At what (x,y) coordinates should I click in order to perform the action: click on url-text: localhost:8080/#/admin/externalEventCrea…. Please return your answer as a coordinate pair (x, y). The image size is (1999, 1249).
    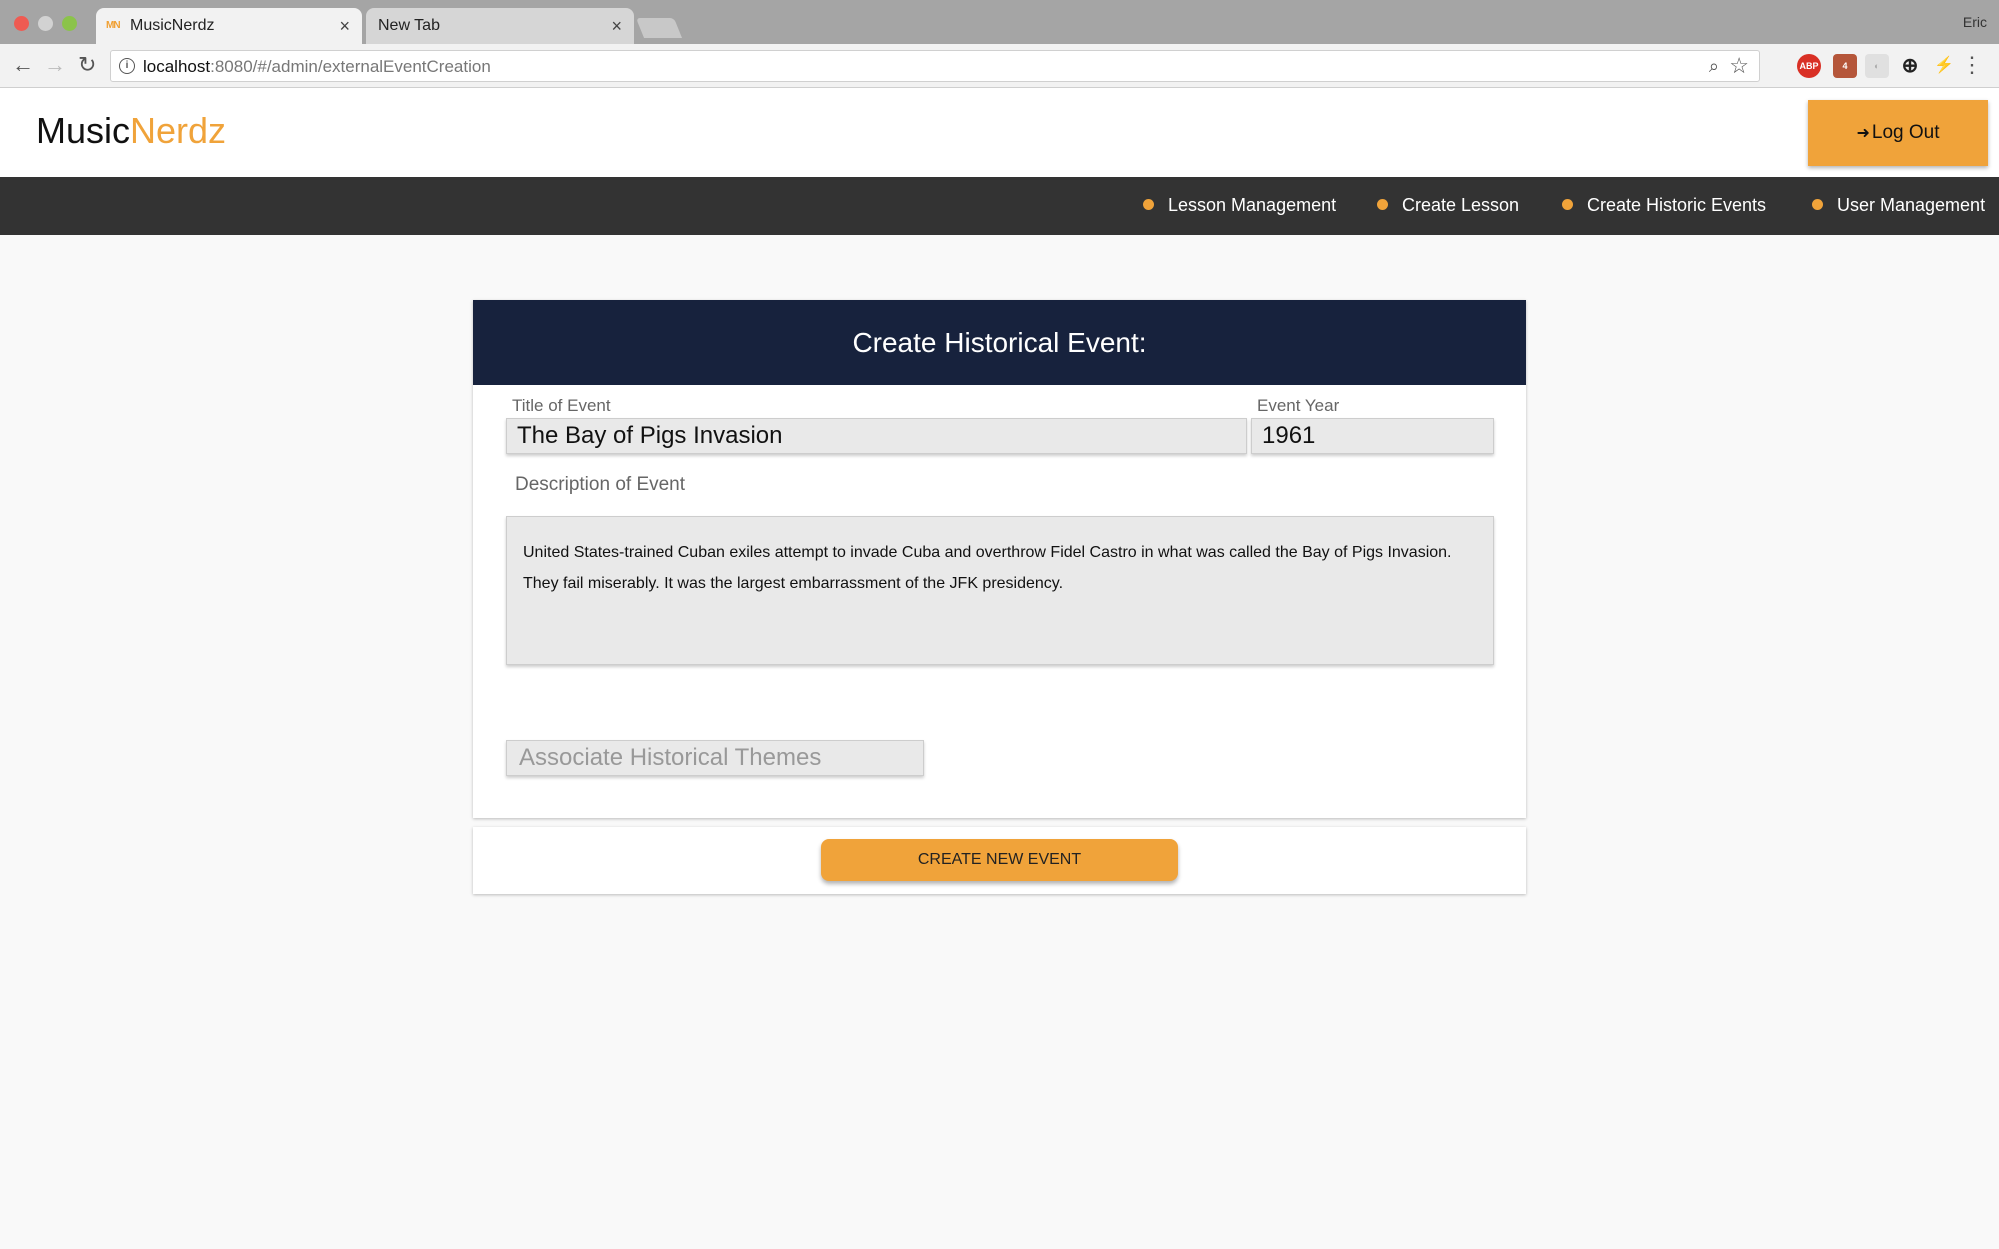
    Looking at the image, I should click on (317, 66).